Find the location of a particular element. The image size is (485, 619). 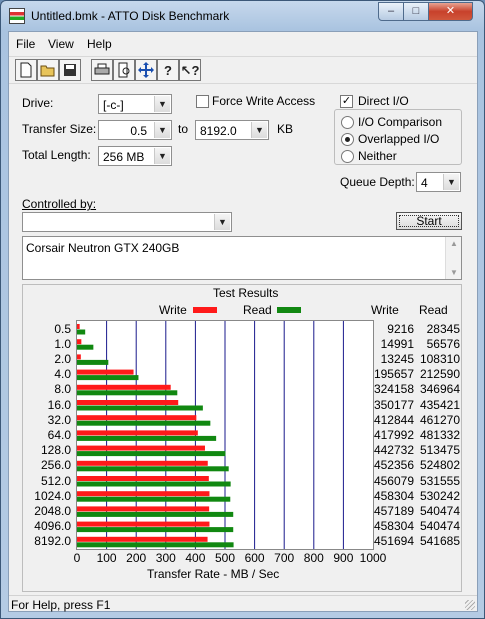

minimize-button: – is located at coordinates (391, 11).